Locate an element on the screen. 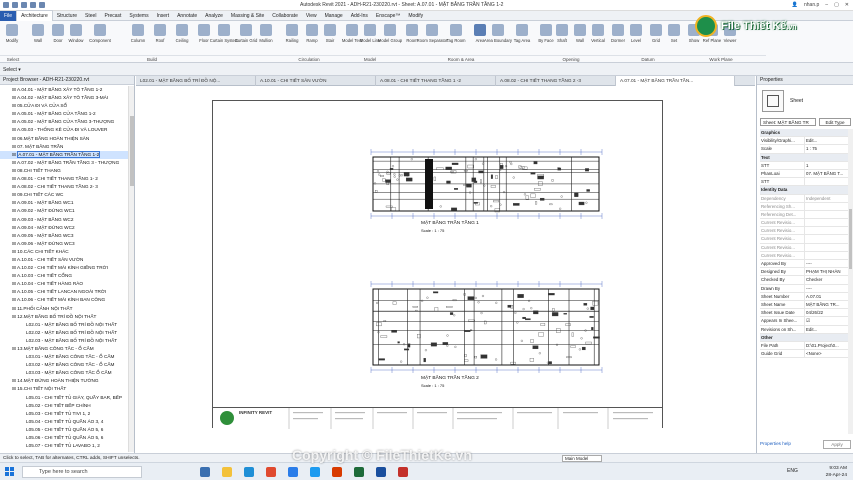 The width and height of the screenshot is (853, 480). browser-group: ⊟ A.10.05 - CHI TIẾT LANCAN NGOÀI TRỜI is located at coordinates (64, 292).